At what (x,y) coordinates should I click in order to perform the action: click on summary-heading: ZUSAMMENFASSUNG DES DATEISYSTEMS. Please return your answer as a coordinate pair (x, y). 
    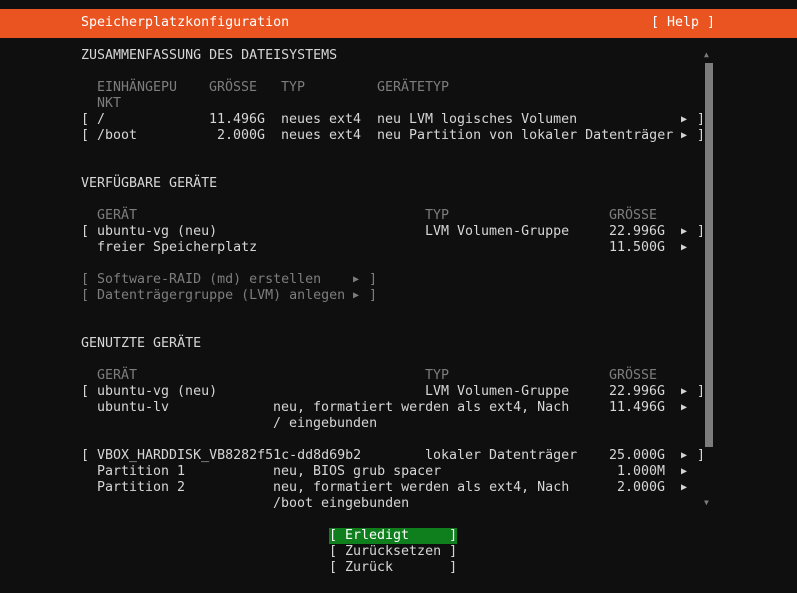
    Looking at the image, I should click on (209, 55).